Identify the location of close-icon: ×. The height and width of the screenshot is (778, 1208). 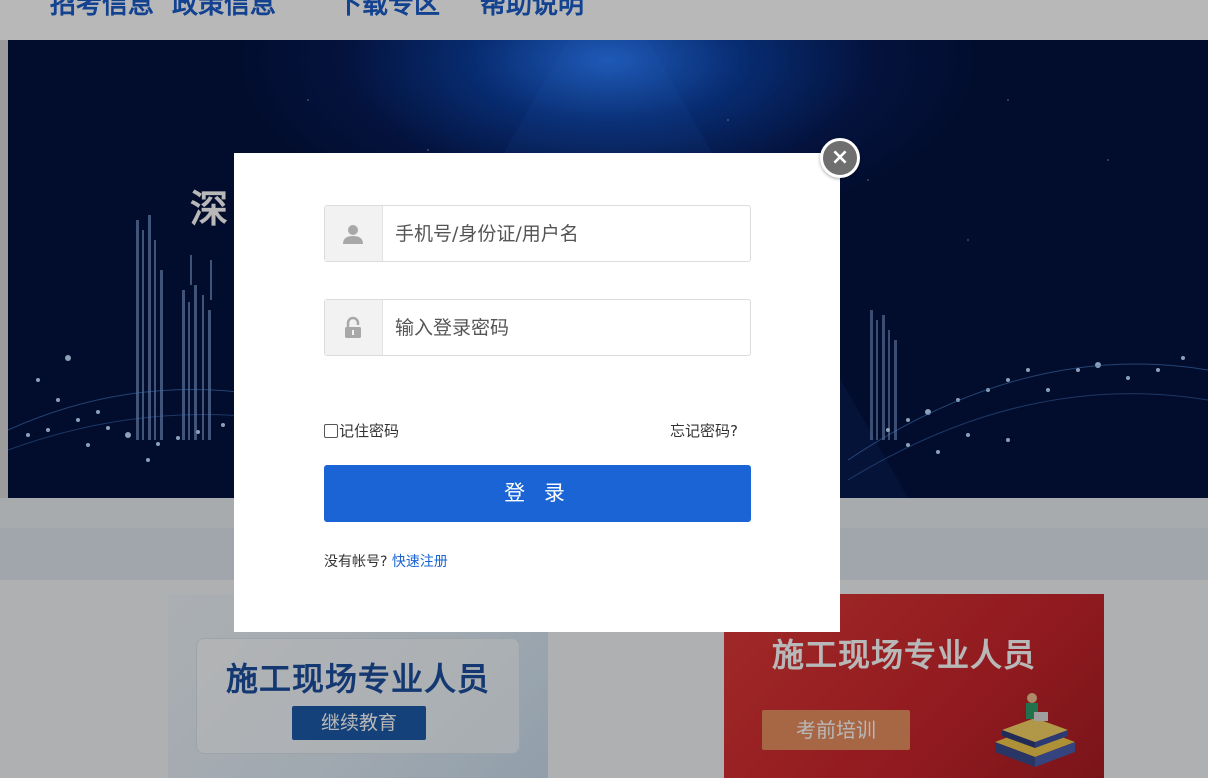
(840, 158).